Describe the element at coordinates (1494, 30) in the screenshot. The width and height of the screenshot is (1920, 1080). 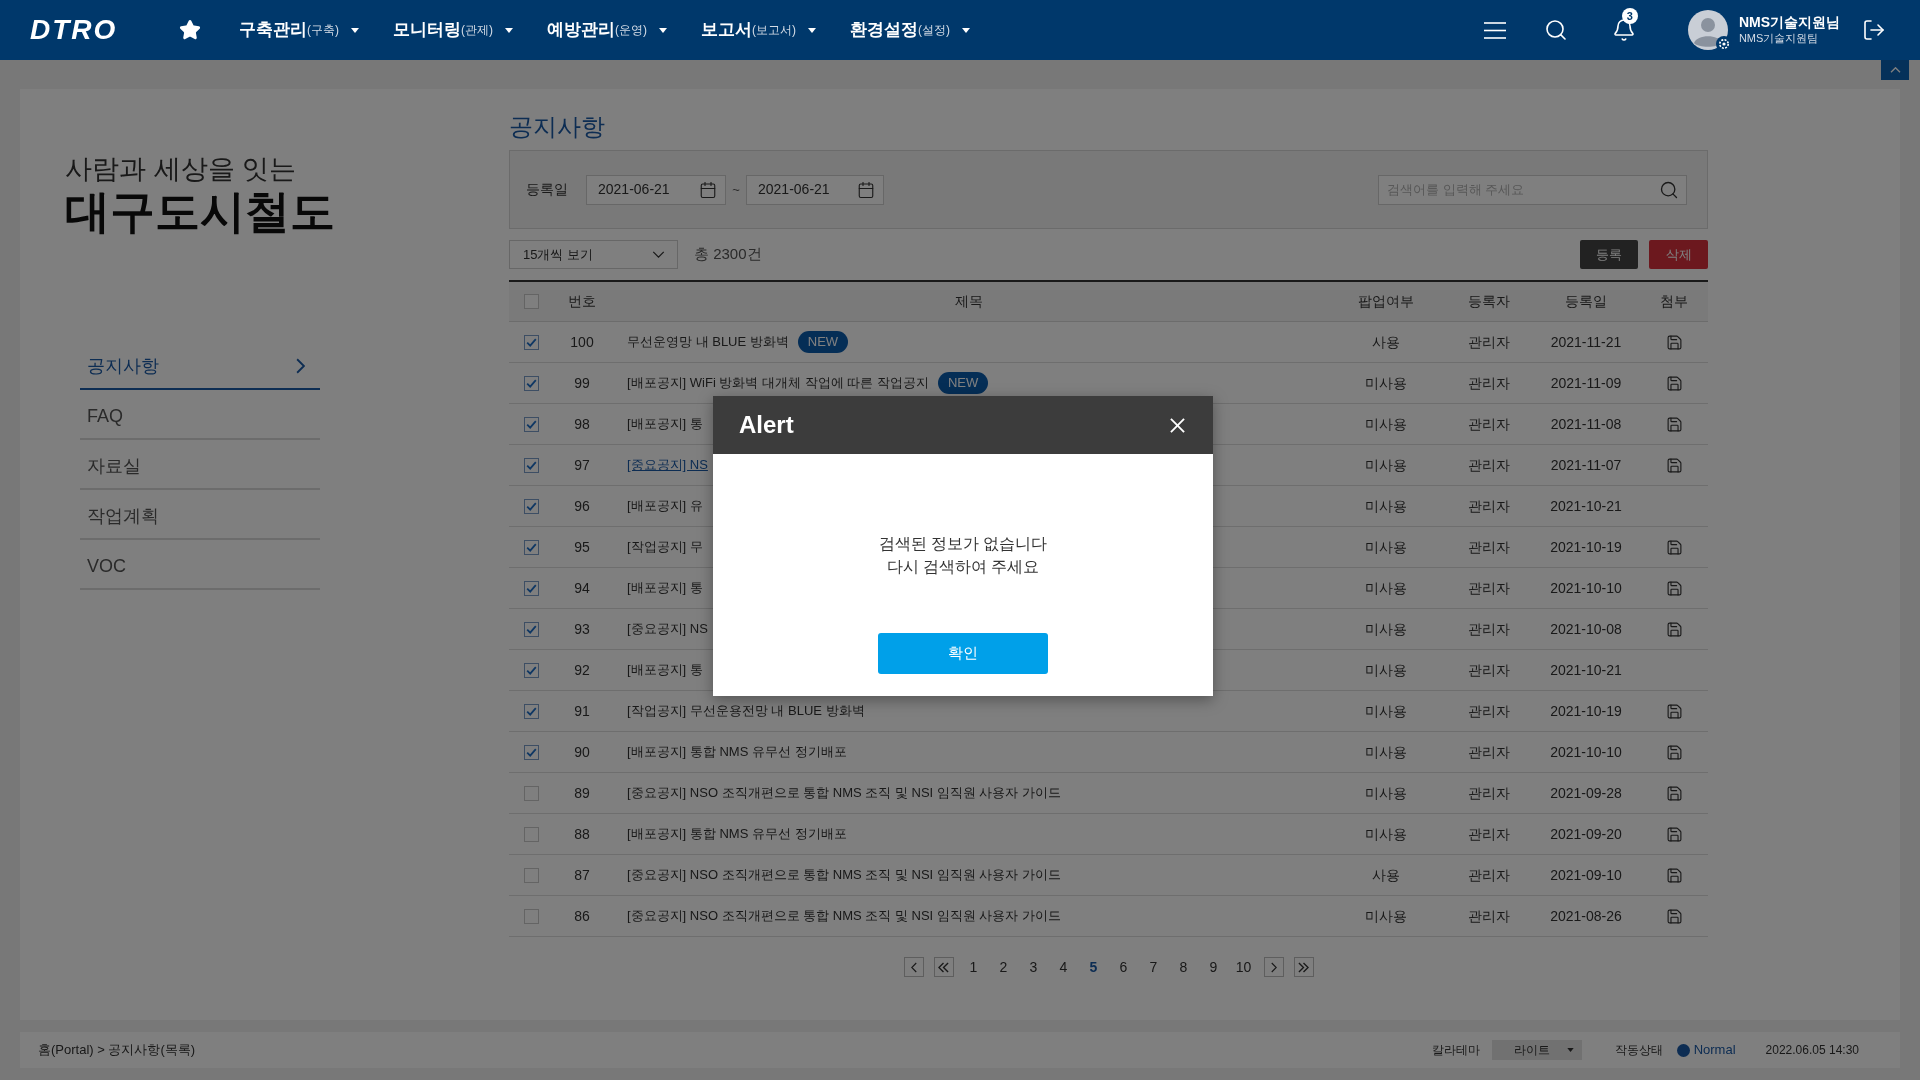
I see `menu-icon` at that location.